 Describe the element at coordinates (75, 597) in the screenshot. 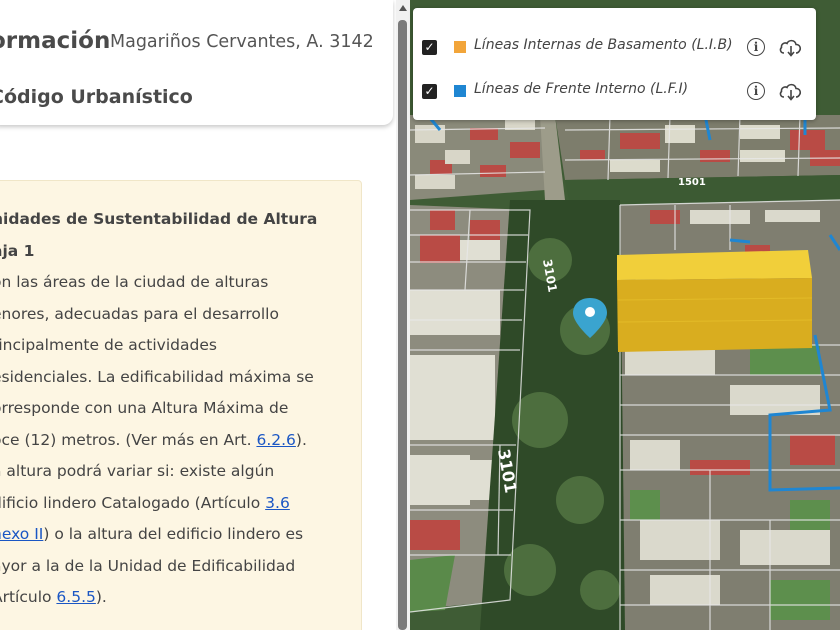

I see `article-link-6-5-5: 6.5.5` at that location.